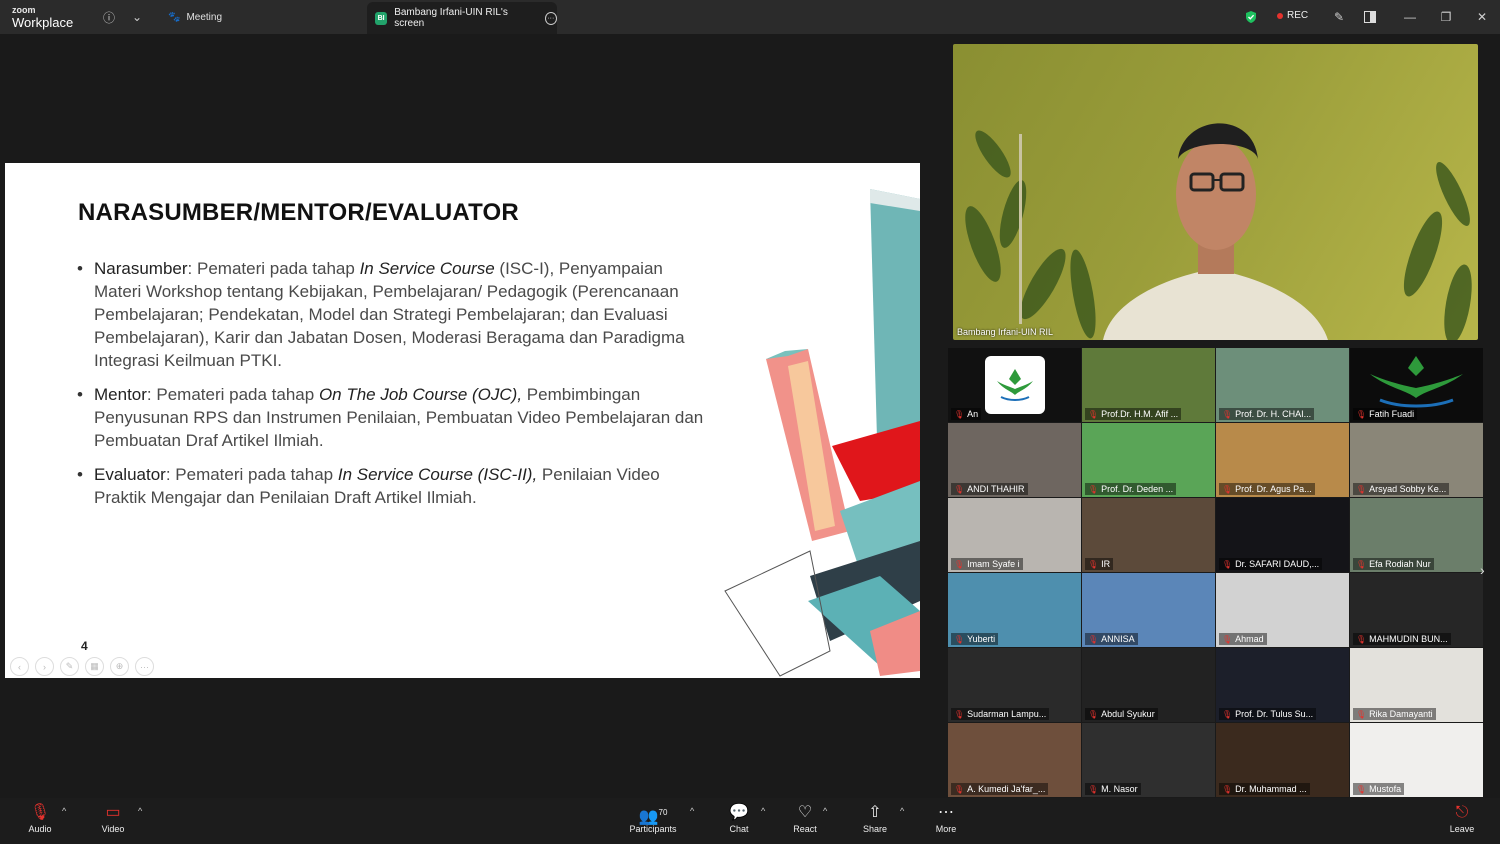 This screenshot has width=1500, height=844. Describe the element at coordinates (1099, 564) in the screenshot. I see `participant-name: 🎙 IR` at that location.